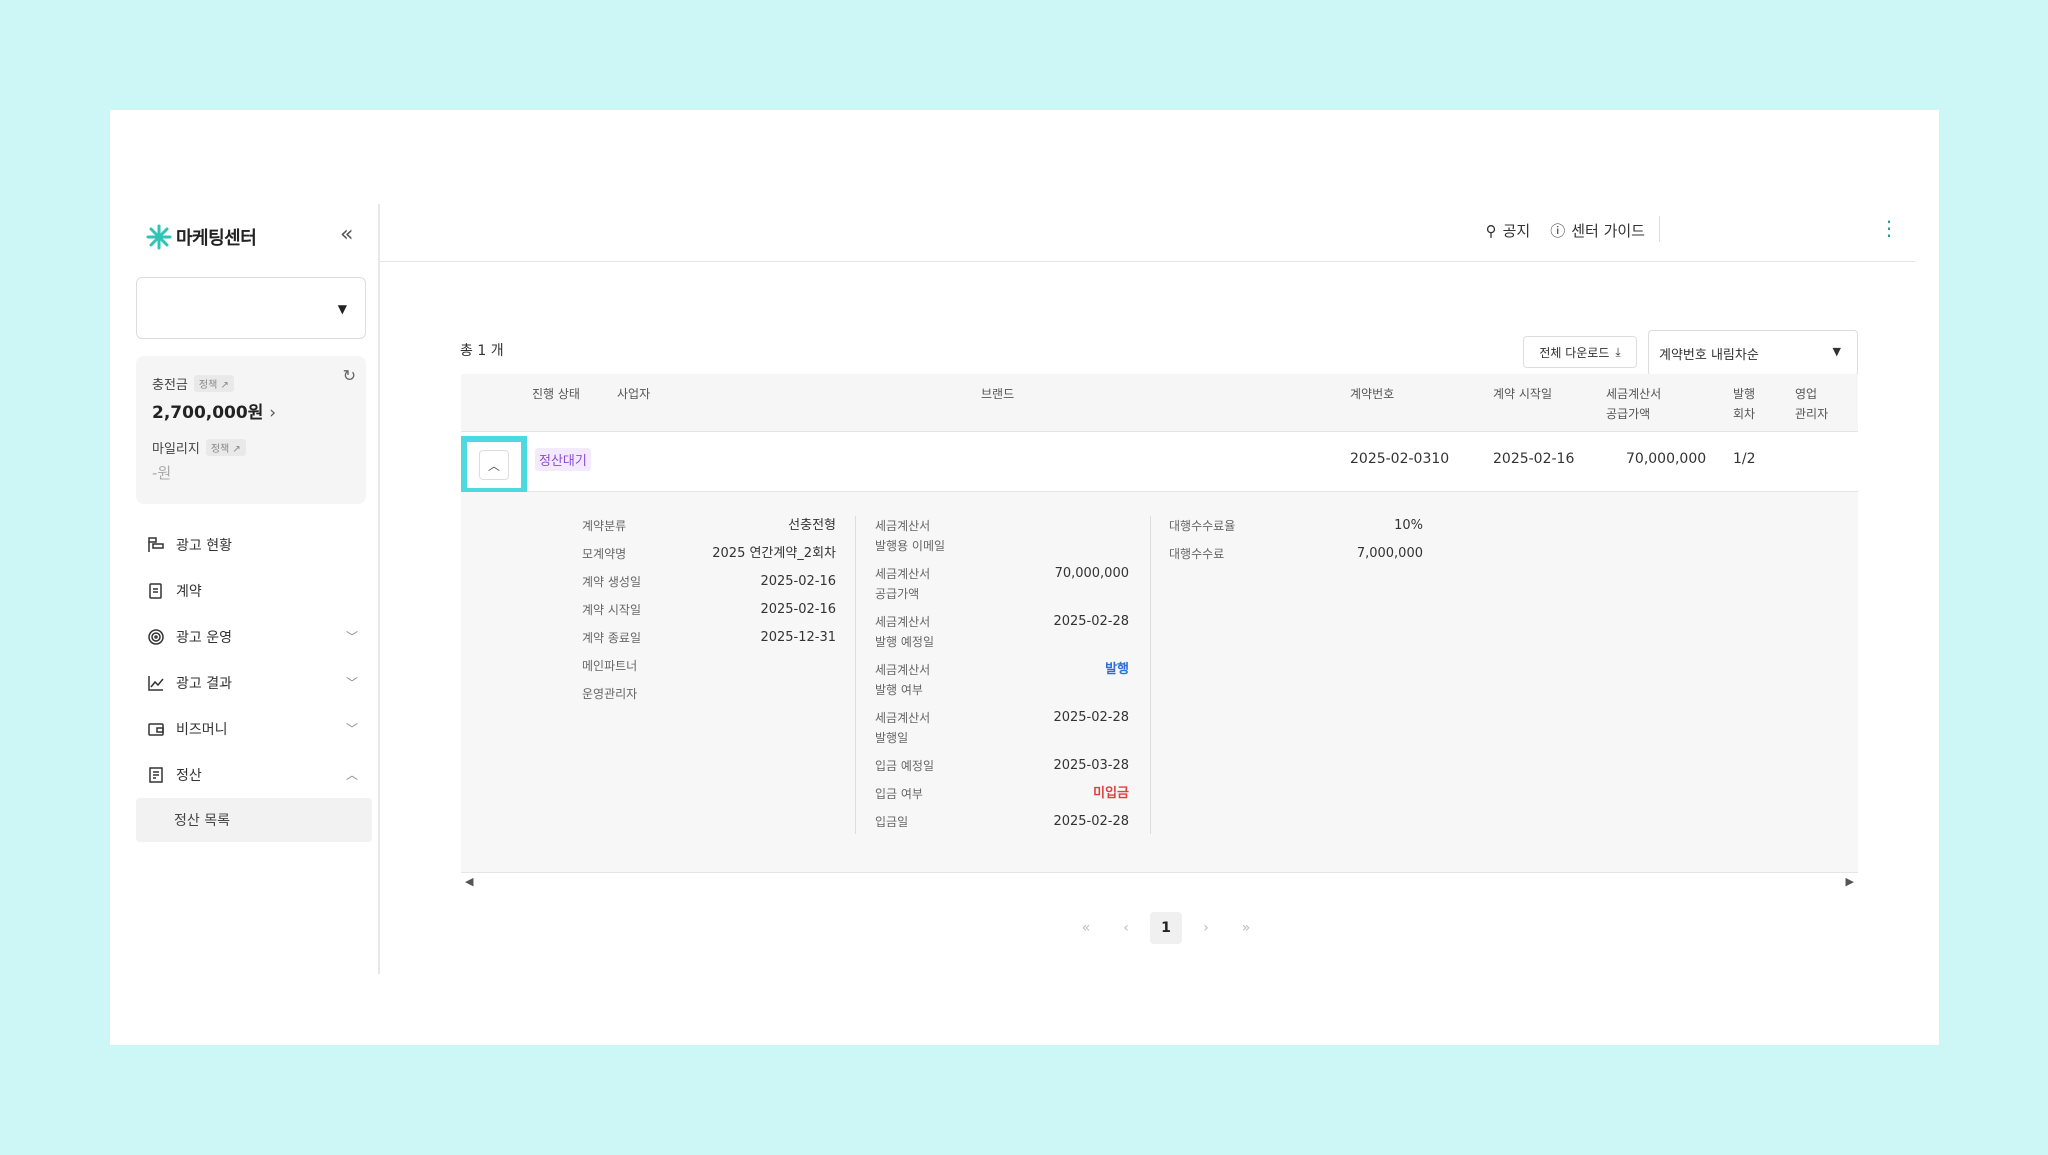 The width and height of the screenshot is (2048, 1155). What do you see at coordinates (910, 536) in the screenshot?
I see `detail-key: 세금계산서 발행용 이메일` at bounding box center [910, 536].